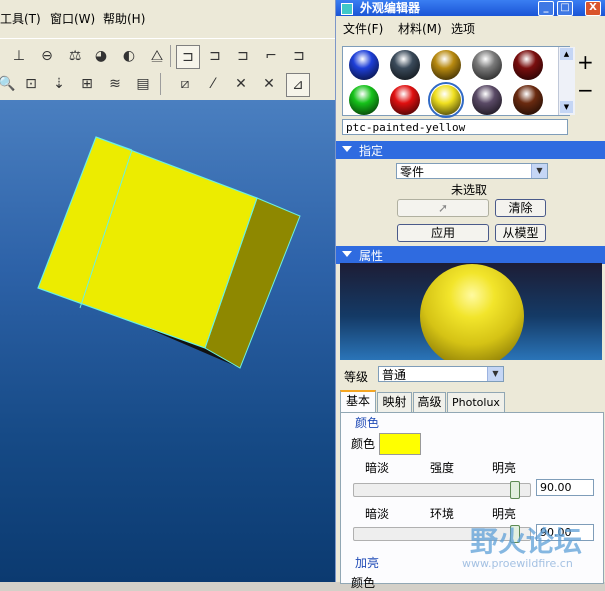 The width and height of the screenshot is (605, 591). What do you see at coordinates (405, 100) in the screenshot?
I see `material-swatch-red` at bounding box center [405, 100].